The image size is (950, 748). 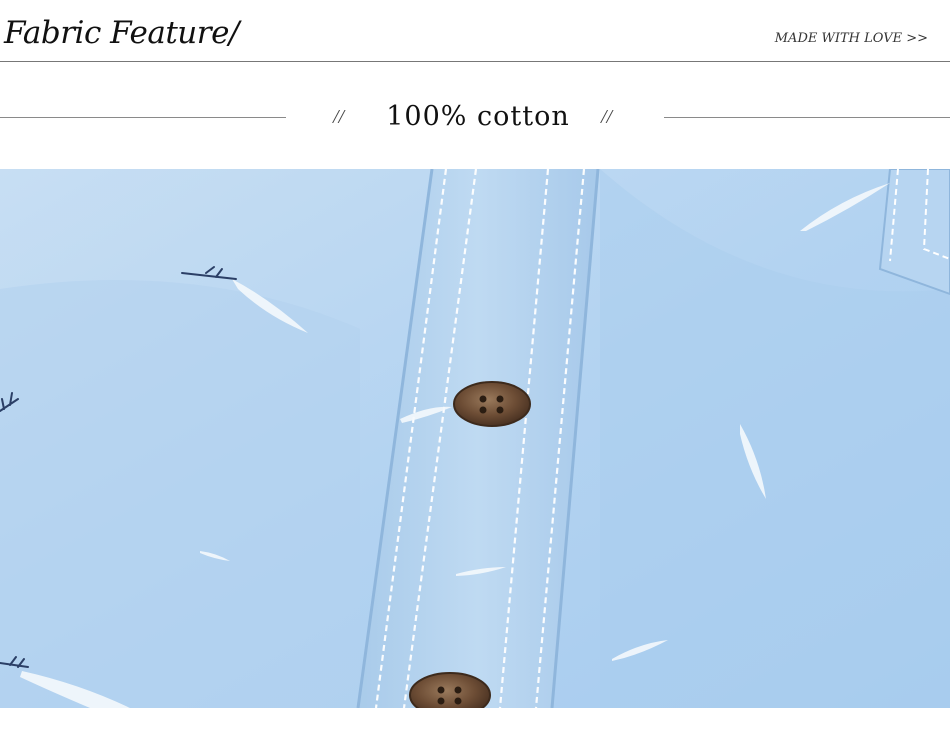 What do you see at coordinates (475, 31) in the screenshot?
I see `page-header: Fabric Feature/ MADE WITH LOVE >>` at bounding box center [475, 31].